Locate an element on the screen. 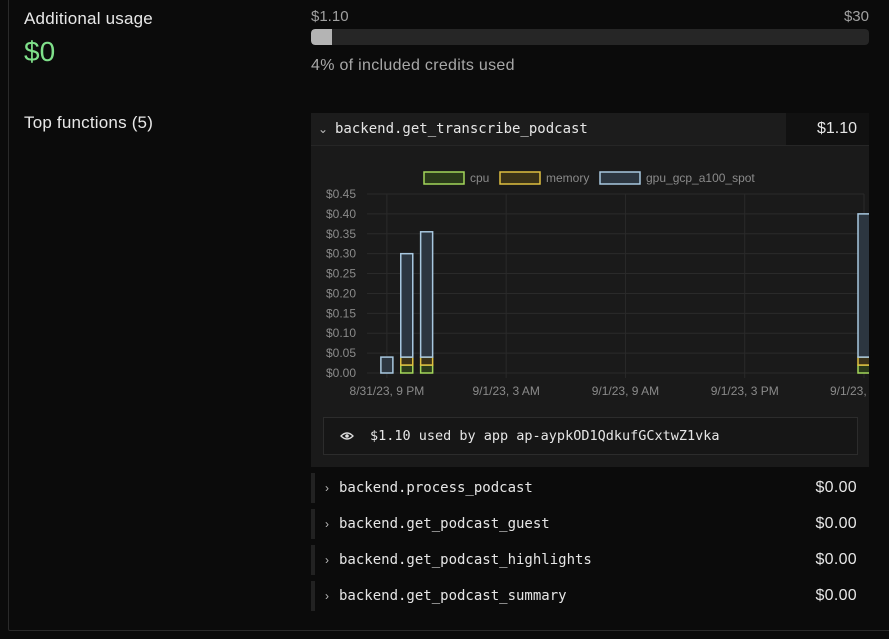 This screenshot has height=639, width=889. function-row-header: › backend.get_podcast_guest is located at coordinates (430, 524).